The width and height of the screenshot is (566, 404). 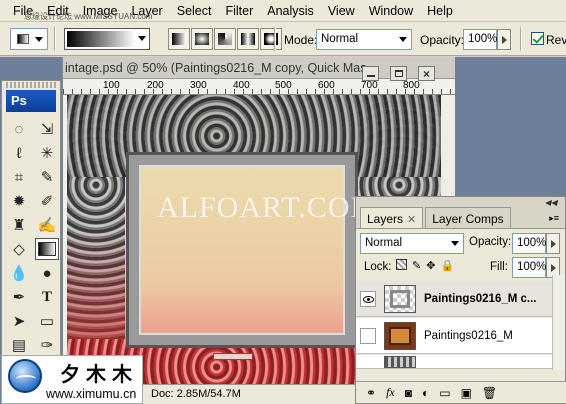 What do you see at coordinates (551, 202) in the screenshot?
I see `collapse-icon: ◀◀` at bounding box center [551, 202].